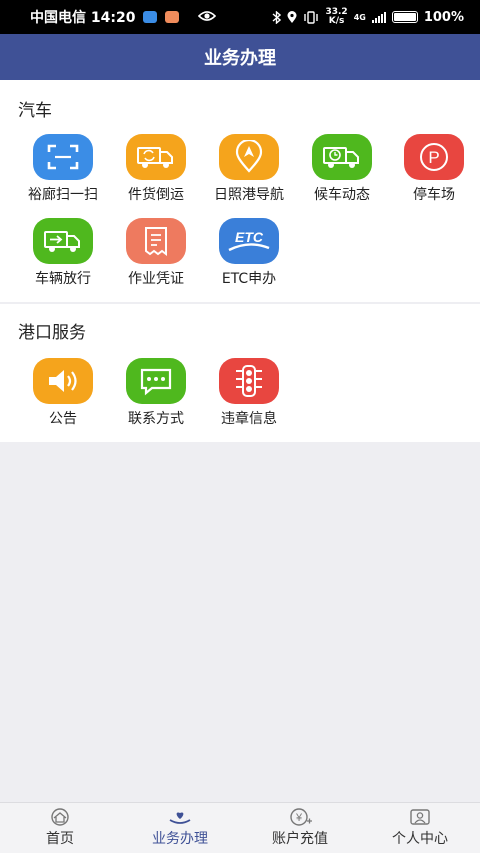  I want to click on network-type: 4G, so click(359, 17).